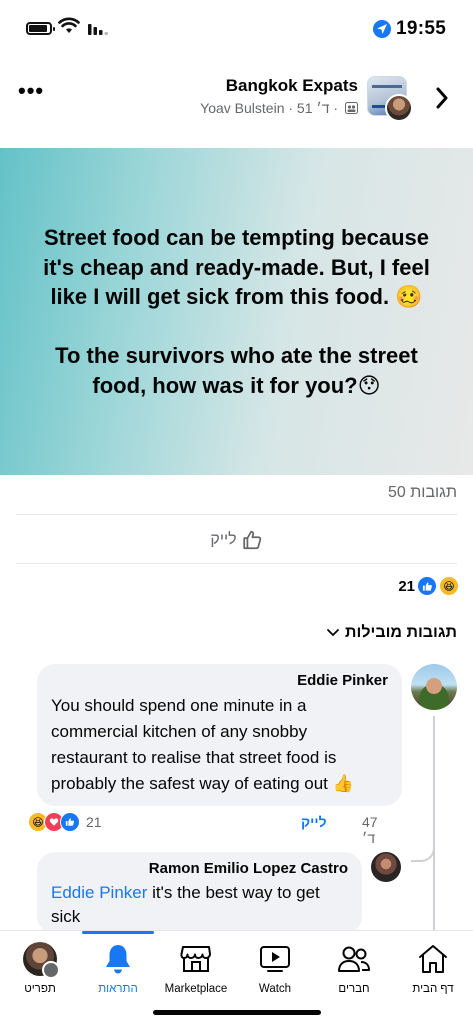  I want to click on like-label: לייק, so click(223, 539).